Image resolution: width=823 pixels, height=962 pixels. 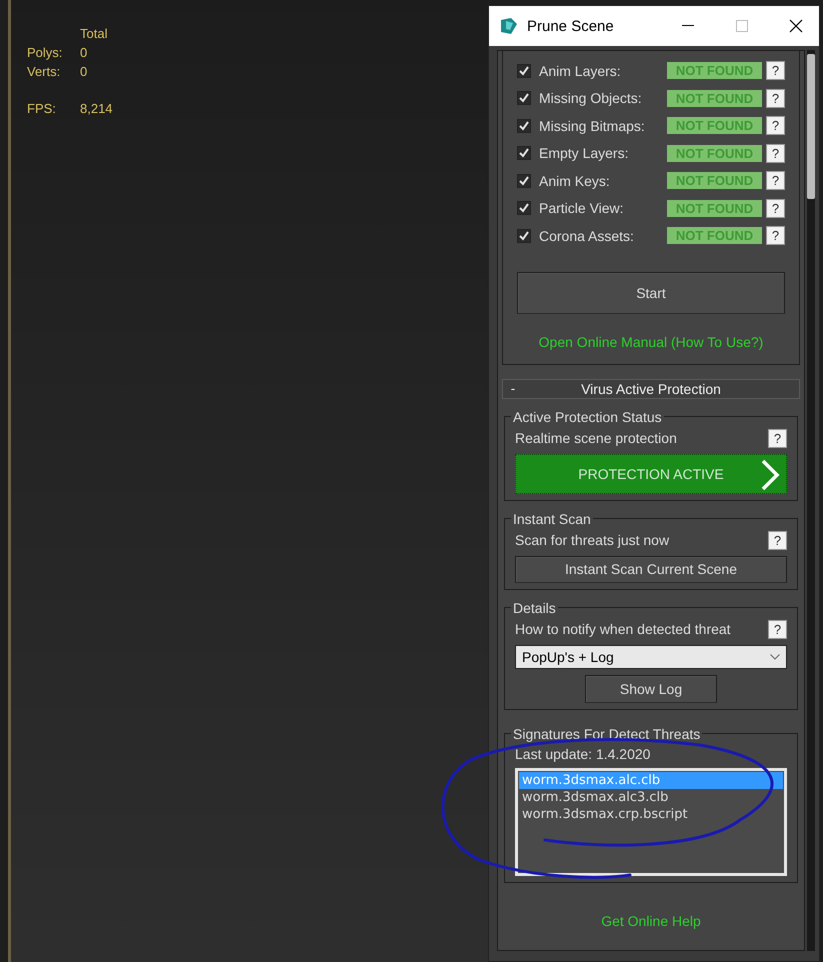 I want to click on list-item: worm.3dsmax.crp.bscript, so click(x=651, y=814).